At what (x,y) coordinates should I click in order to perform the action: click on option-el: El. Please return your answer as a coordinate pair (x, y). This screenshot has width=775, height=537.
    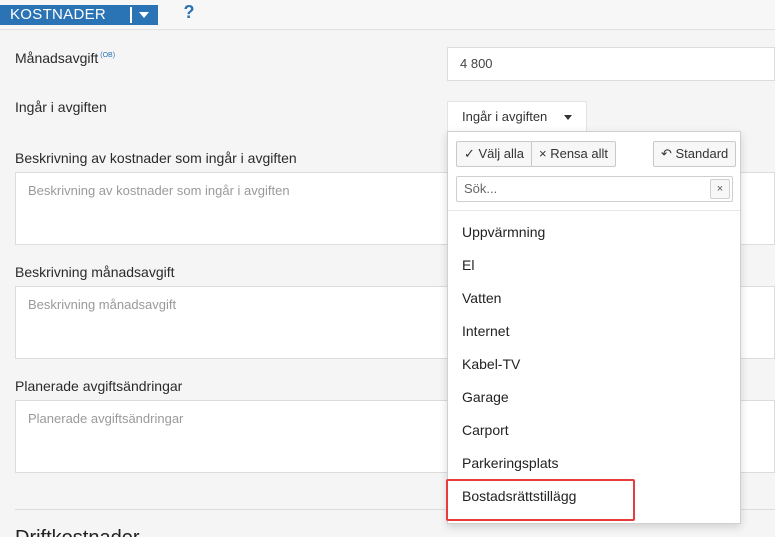
    Looking at the image, I should click on (468, 265).